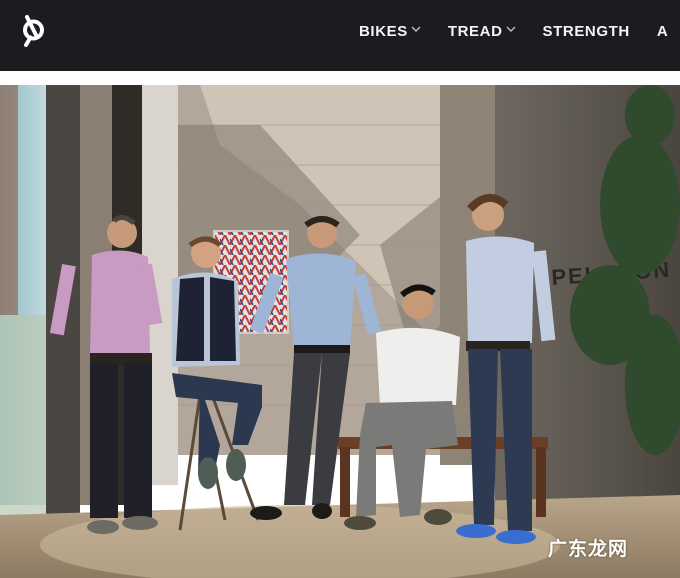 Image resolution: width=680 pixels, height=578 pixels. What do you see at coordinates (340, 35) in the screenshot?
I see `top-navigation-bar: BIKES TREAD STRENGTH A` at bounding box center [340, 35].